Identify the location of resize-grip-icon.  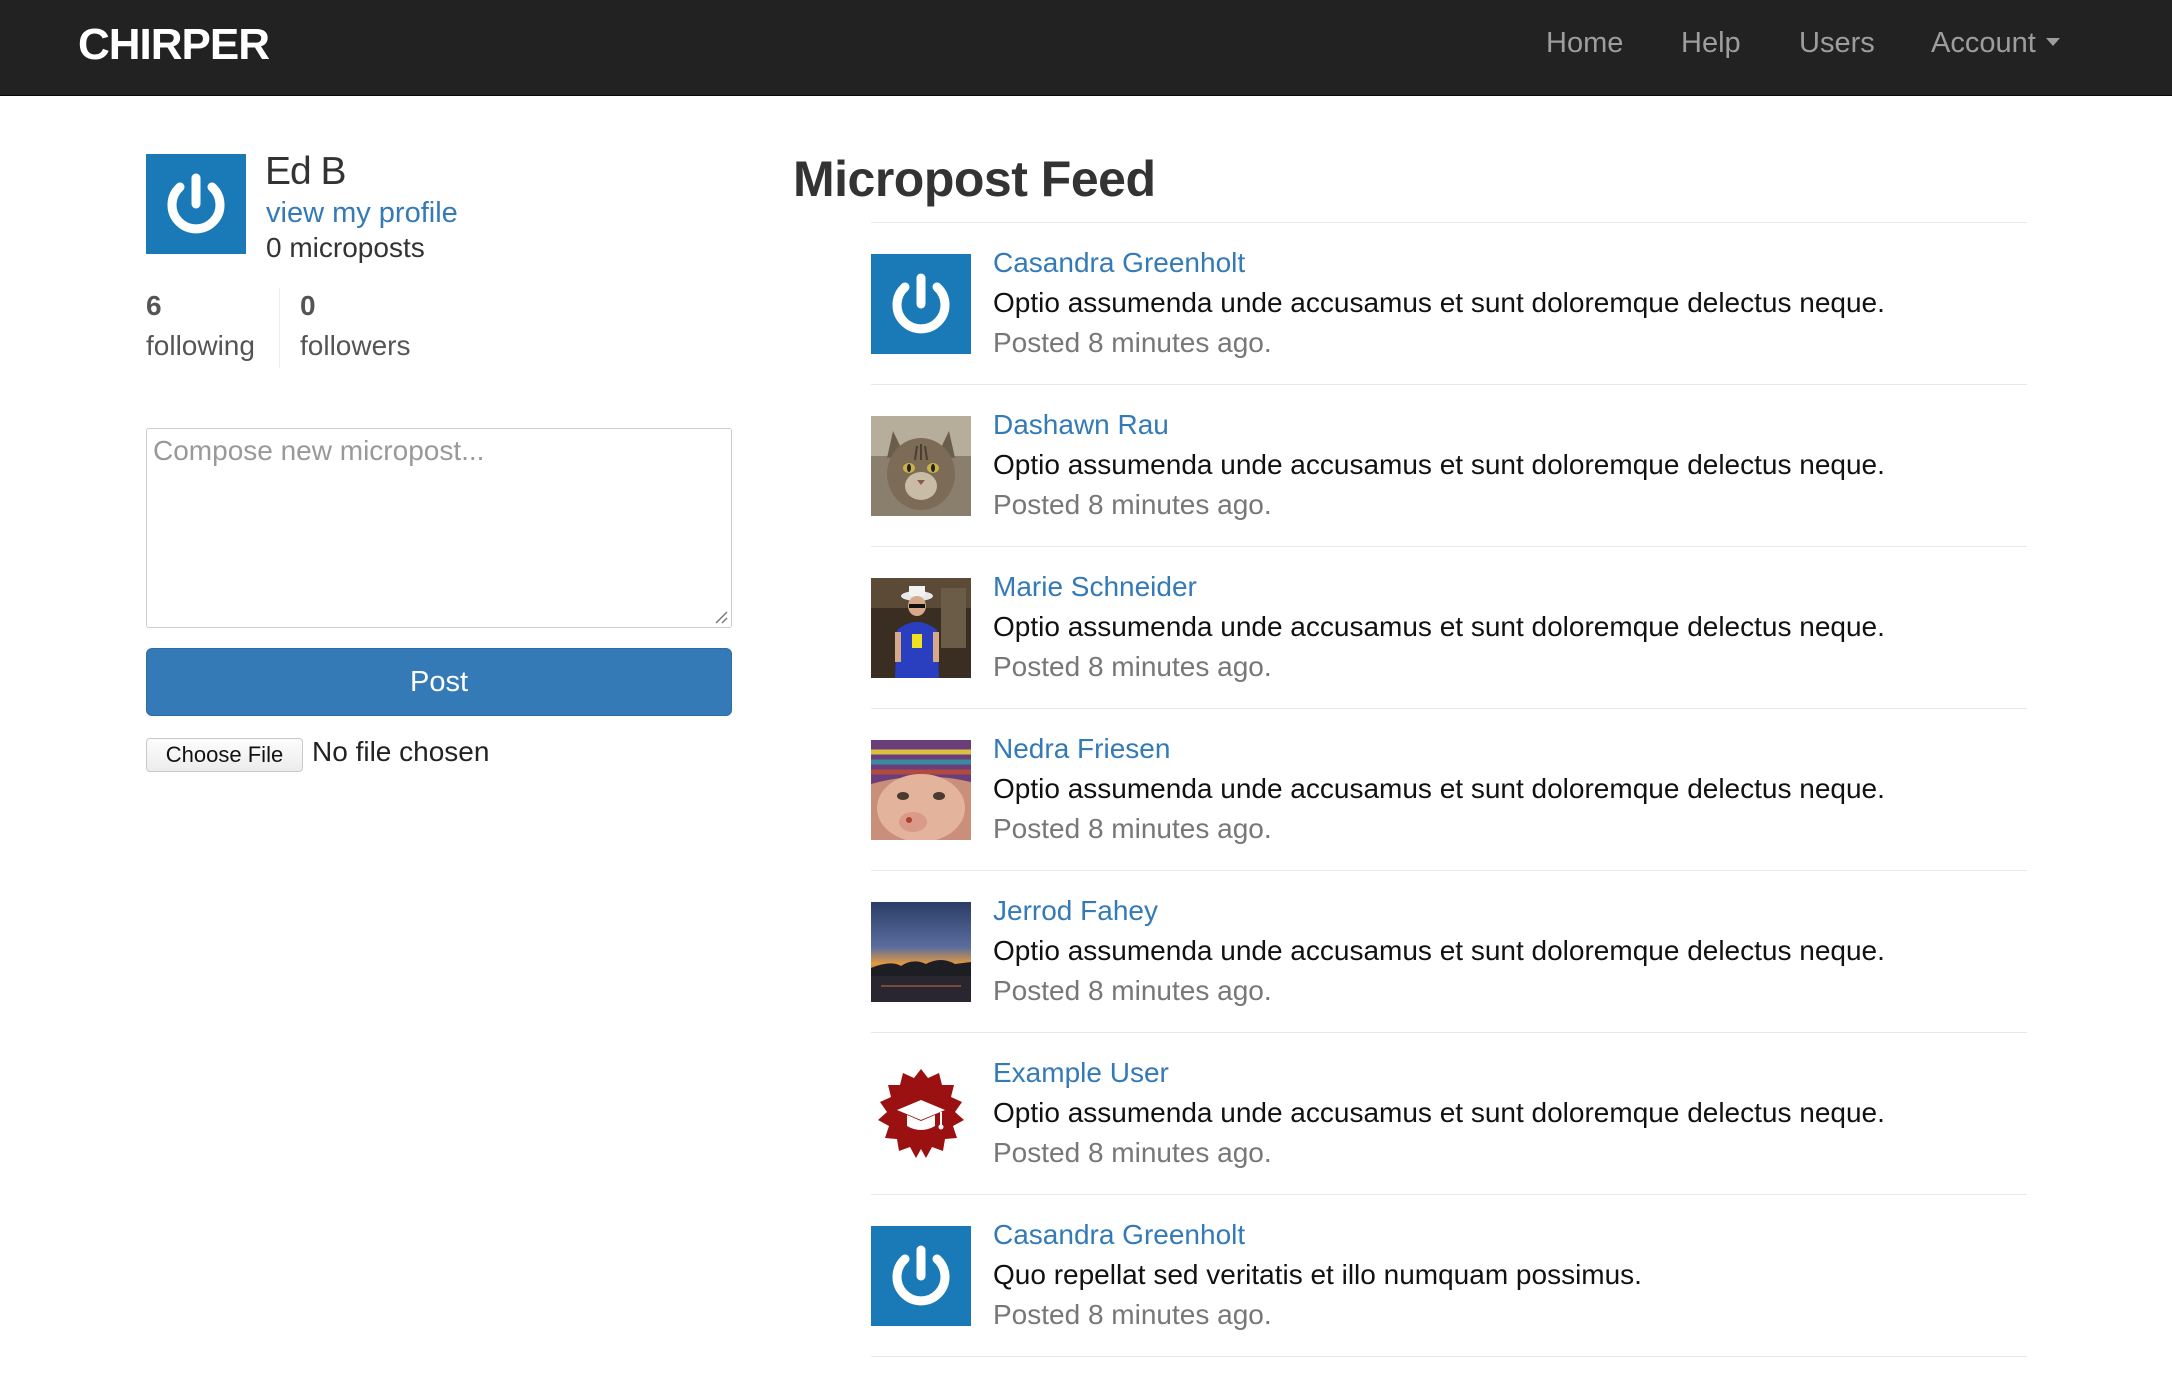
(721, 617).